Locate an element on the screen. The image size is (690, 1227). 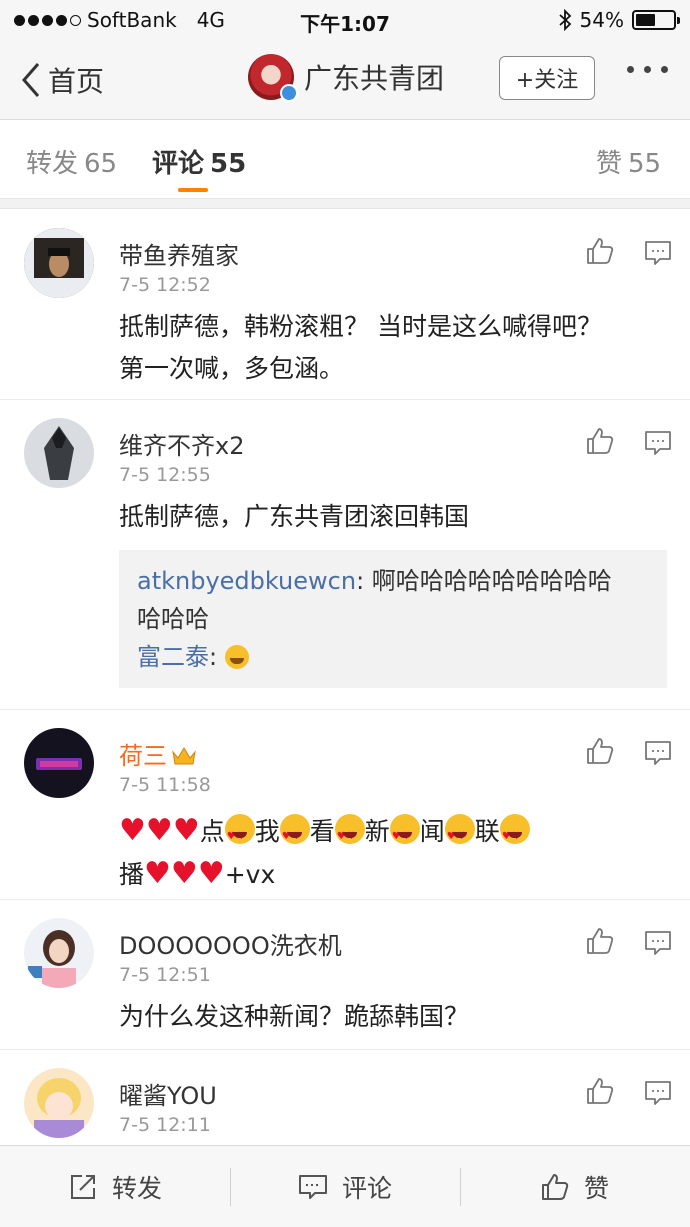
repost-label: 转发 is located at coordinates (137, 1188).